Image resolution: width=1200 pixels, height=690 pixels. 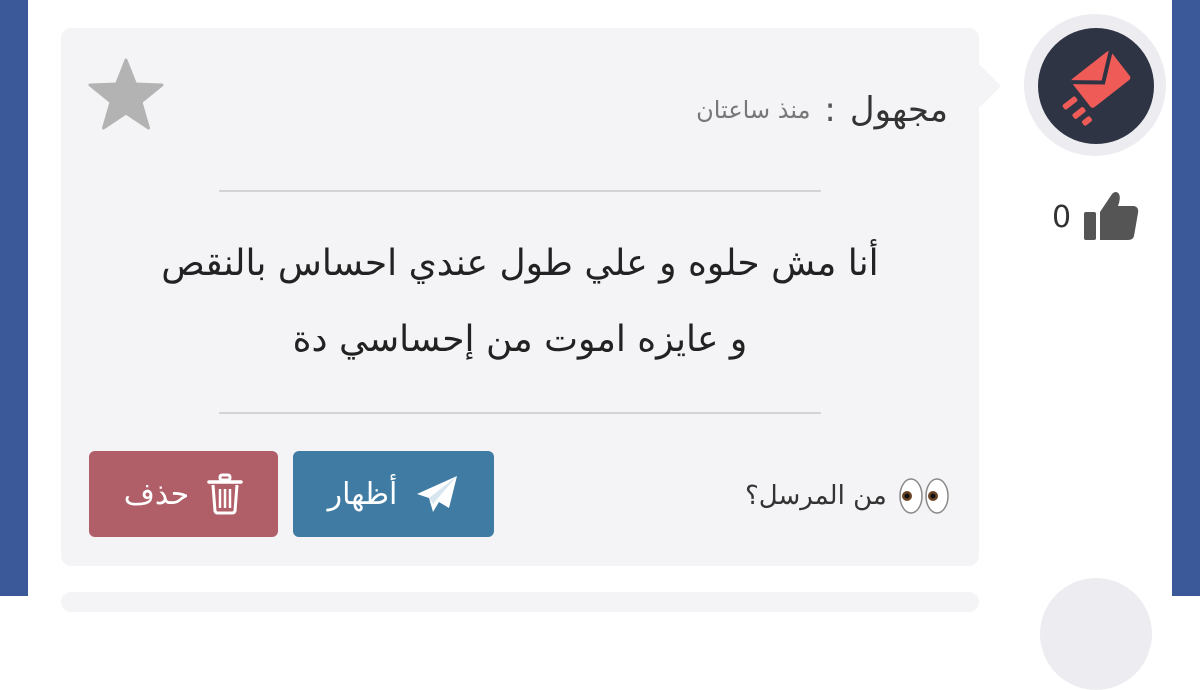 I want to click on delete-button: حذف, so click(x=183, y=494).